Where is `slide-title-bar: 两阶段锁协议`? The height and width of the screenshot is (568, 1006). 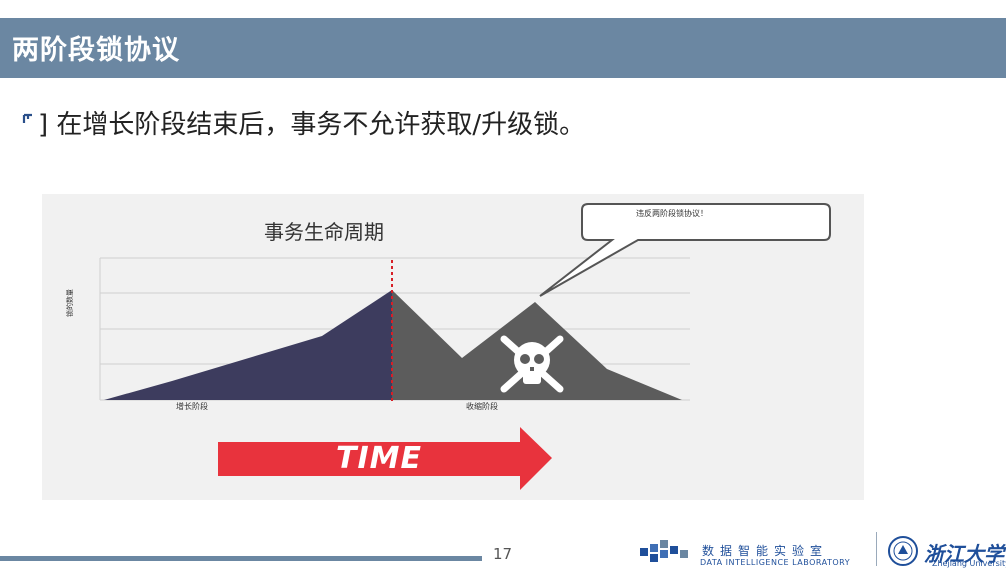
slide-title-bar: 两阶段锁协议 is located at coordinates (503, 48).